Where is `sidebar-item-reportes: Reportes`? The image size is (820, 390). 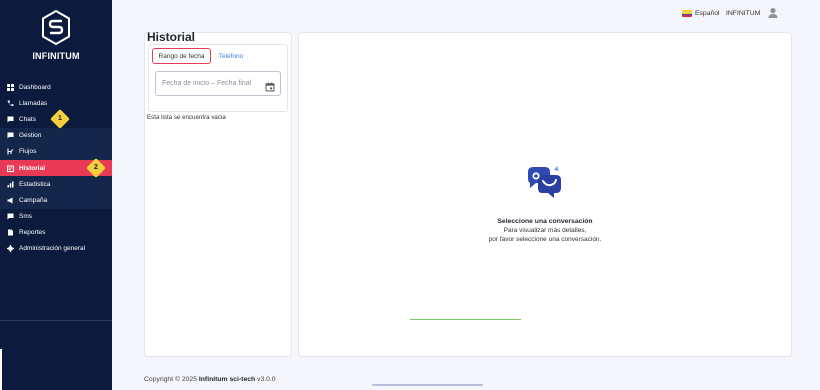 sidebar-item-reportes: Reportes is located at coordinates (56, 233).